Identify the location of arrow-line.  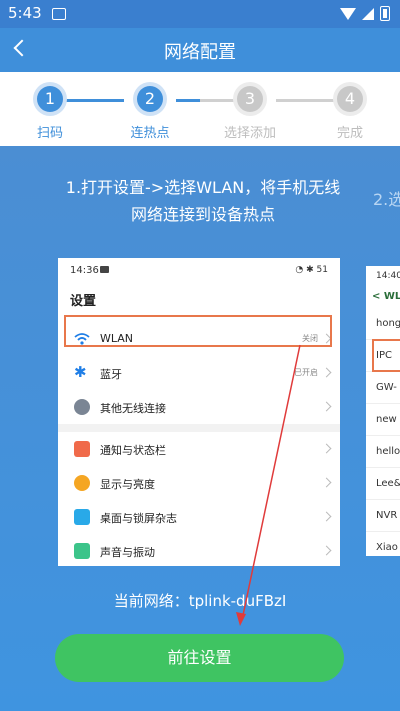
(271, 482).